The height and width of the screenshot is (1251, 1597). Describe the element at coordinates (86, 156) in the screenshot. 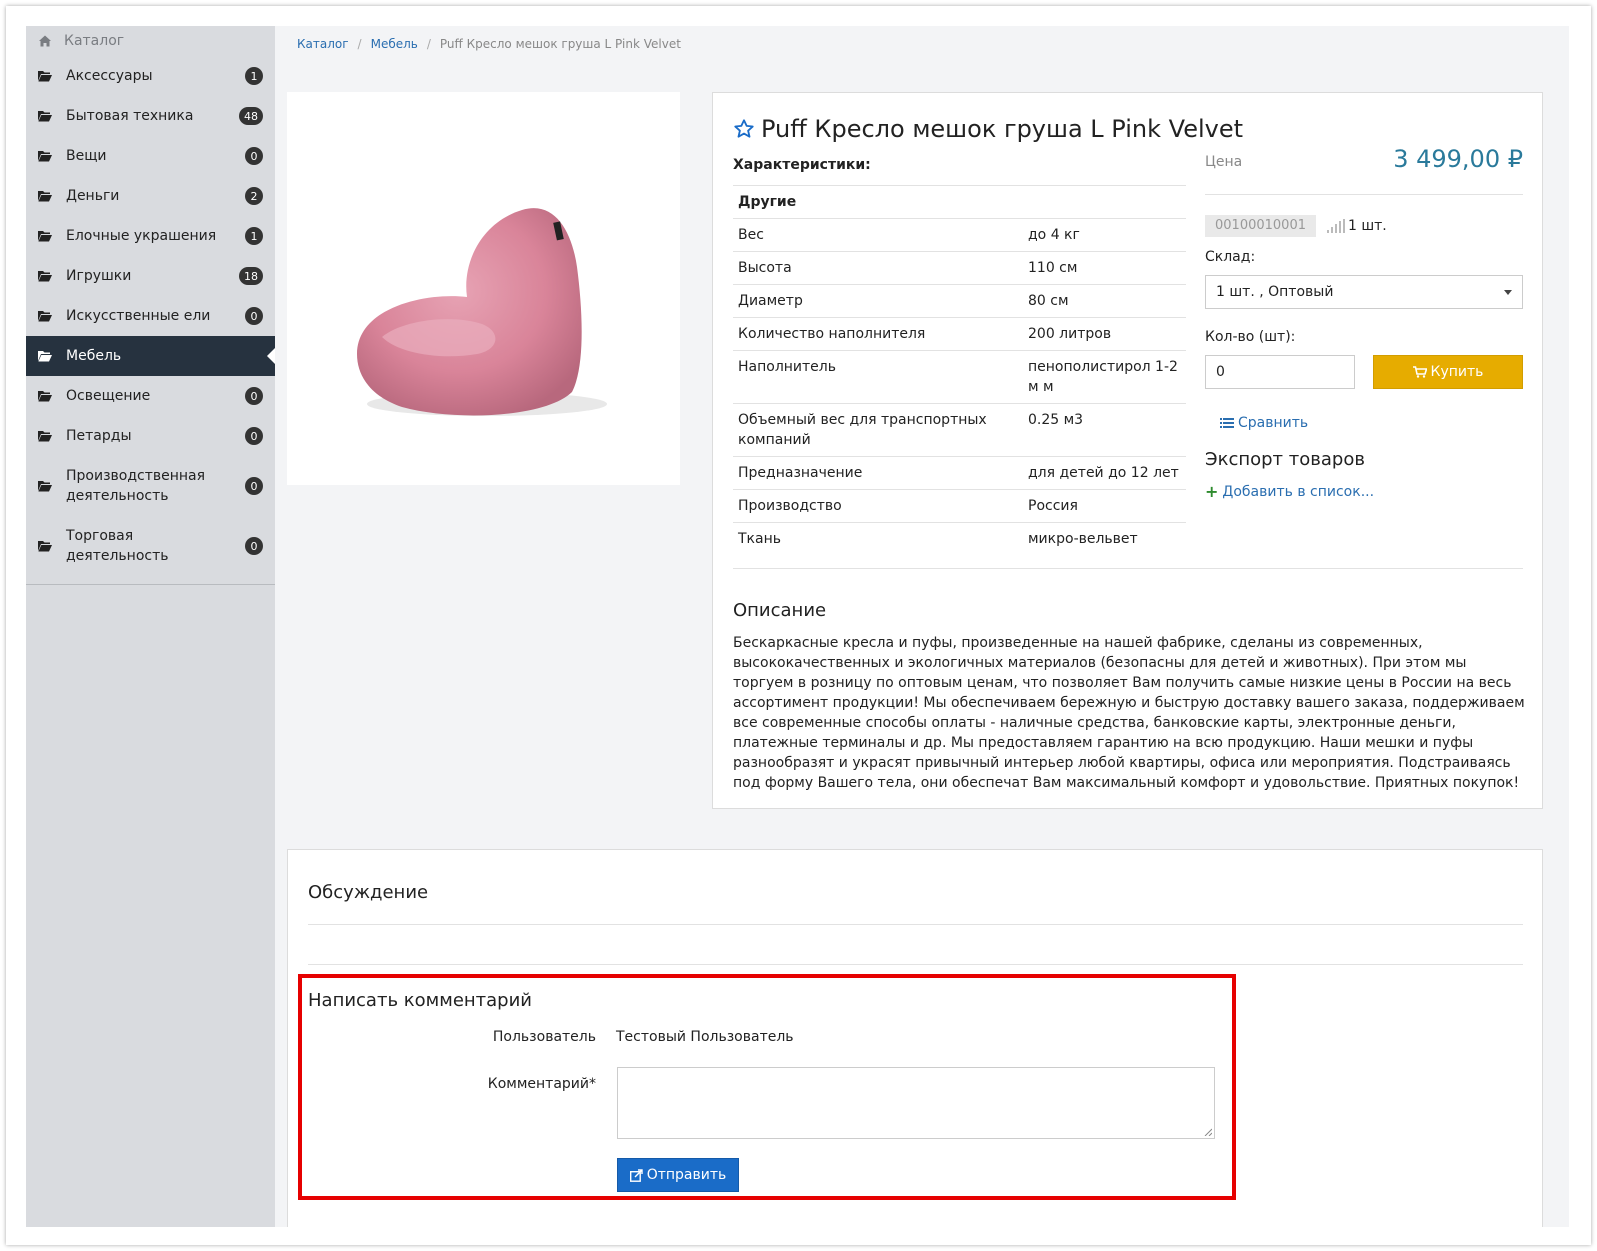

I see `sidebar-item-label: Вещи` at that location.